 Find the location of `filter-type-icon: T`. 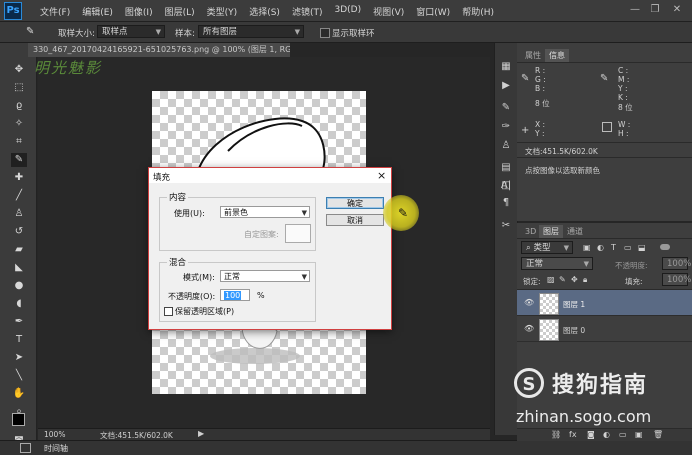

filter-type-icon: T is located at coordinates (613, 247).